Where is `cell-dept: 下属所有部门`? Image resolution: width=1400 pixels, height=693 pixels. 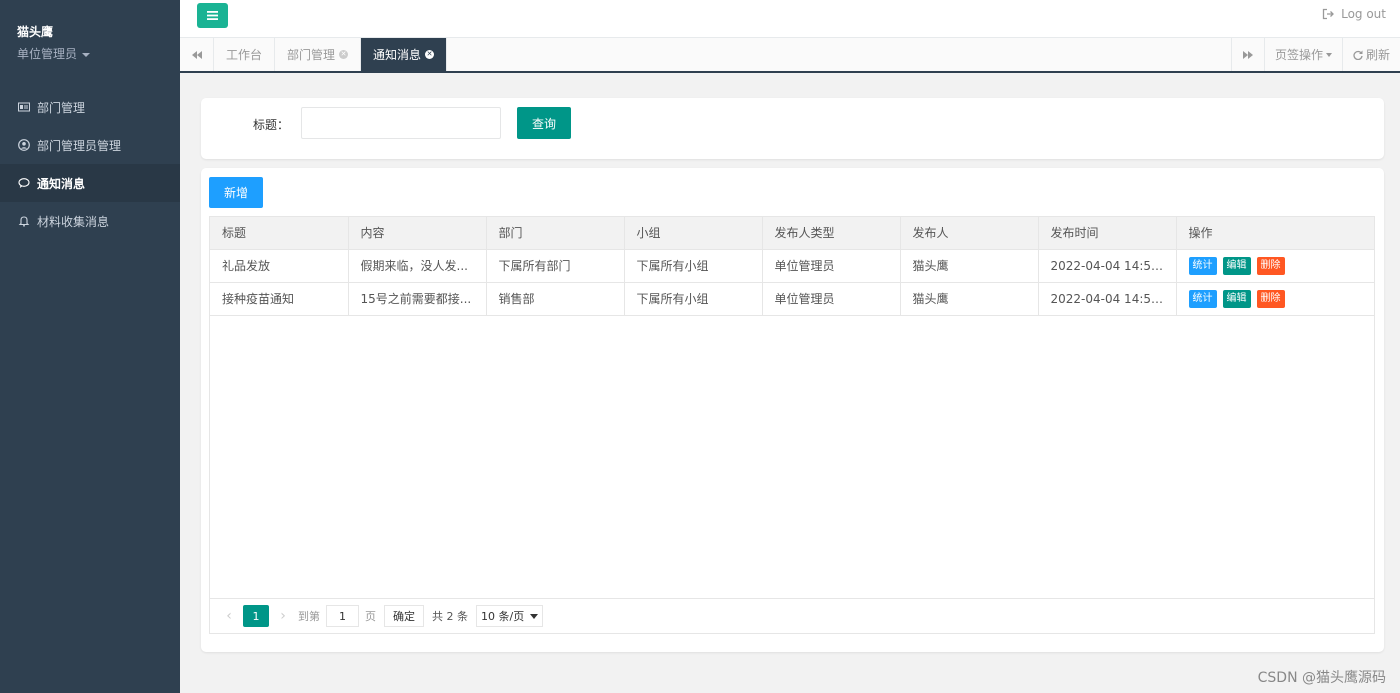 cell-dept: 下属所有部门 is located at coordinates (555, 266).